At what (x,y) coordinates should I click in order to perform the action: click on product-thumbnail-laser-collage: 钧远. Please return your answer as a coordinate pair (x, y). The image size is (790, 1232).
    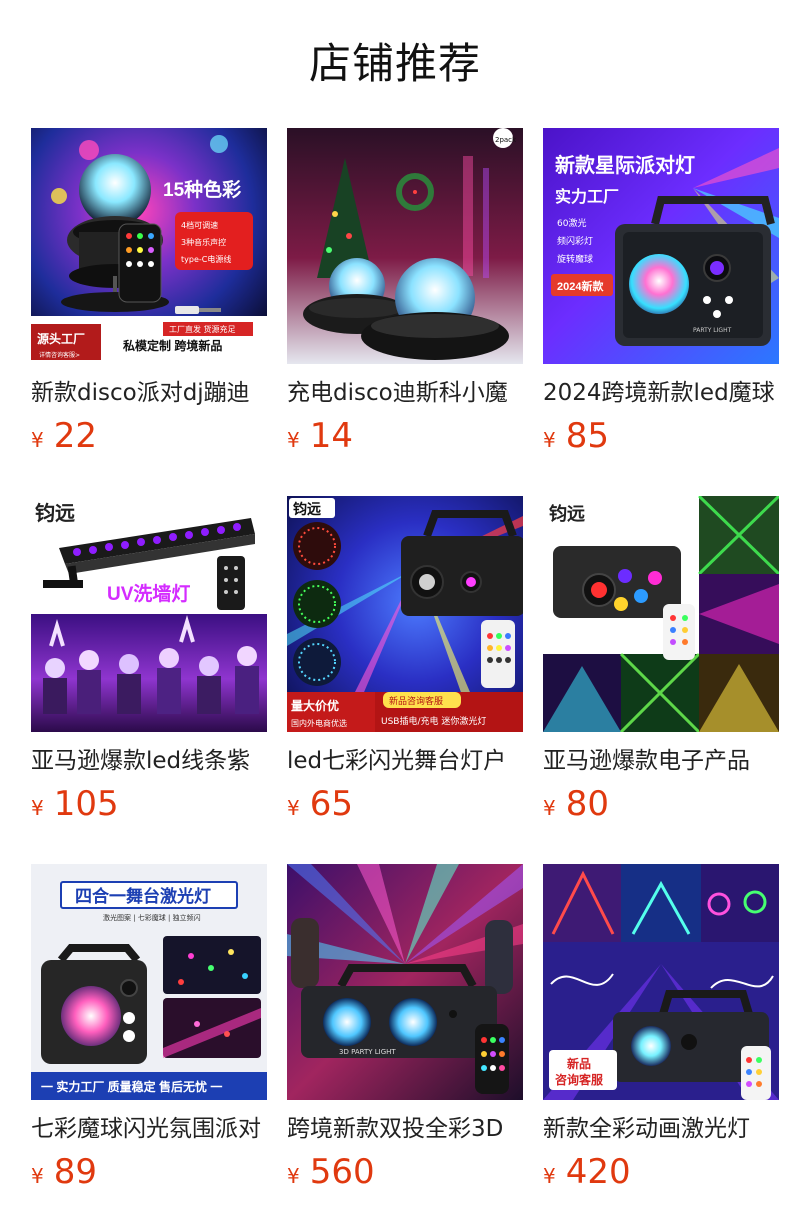
    Looking at the image, I should click on (661, 614).